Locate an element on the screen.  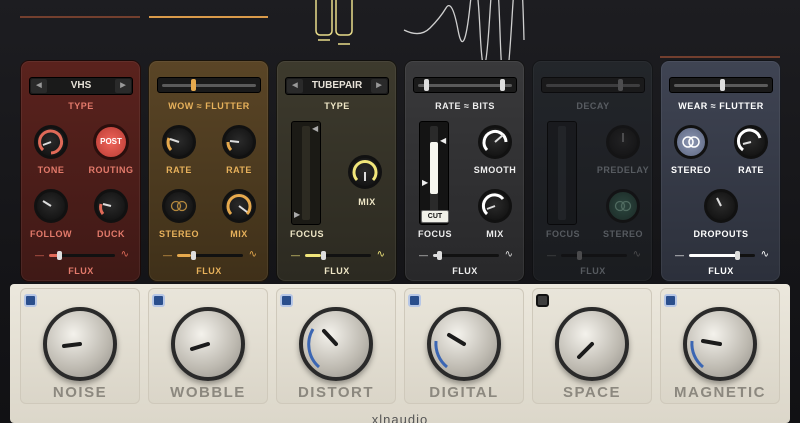
distort-type-selector: ◀ TUBEPAIR ▶ is located at coordinates (337, 86).